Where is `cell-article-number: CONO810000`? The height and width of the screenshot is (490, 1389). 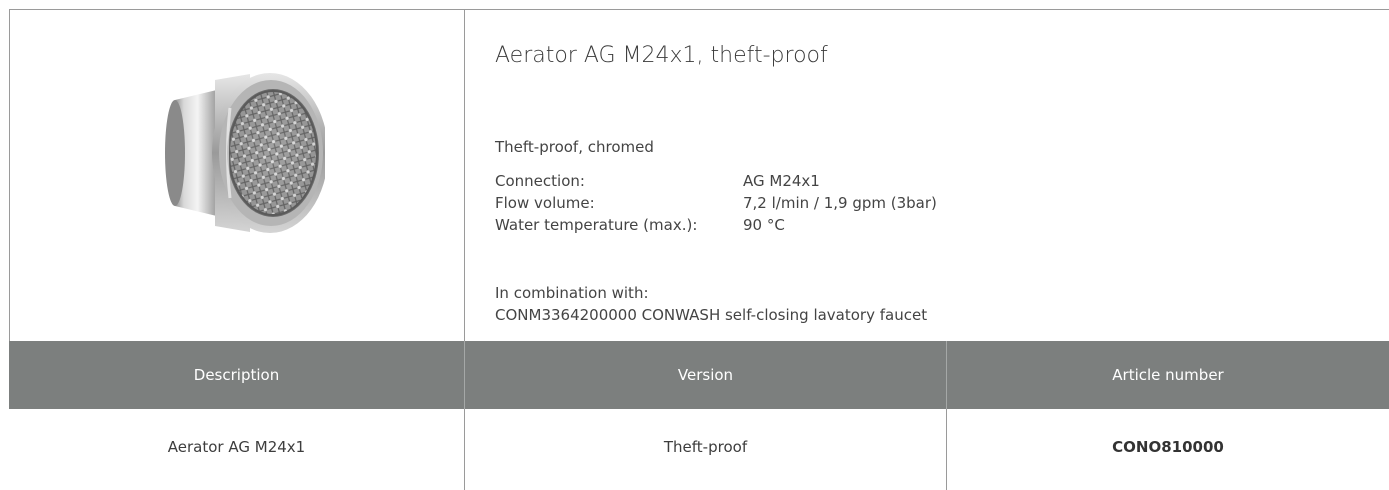
cell-article-number: CONO810000 is located at coordinates (1167, 449).